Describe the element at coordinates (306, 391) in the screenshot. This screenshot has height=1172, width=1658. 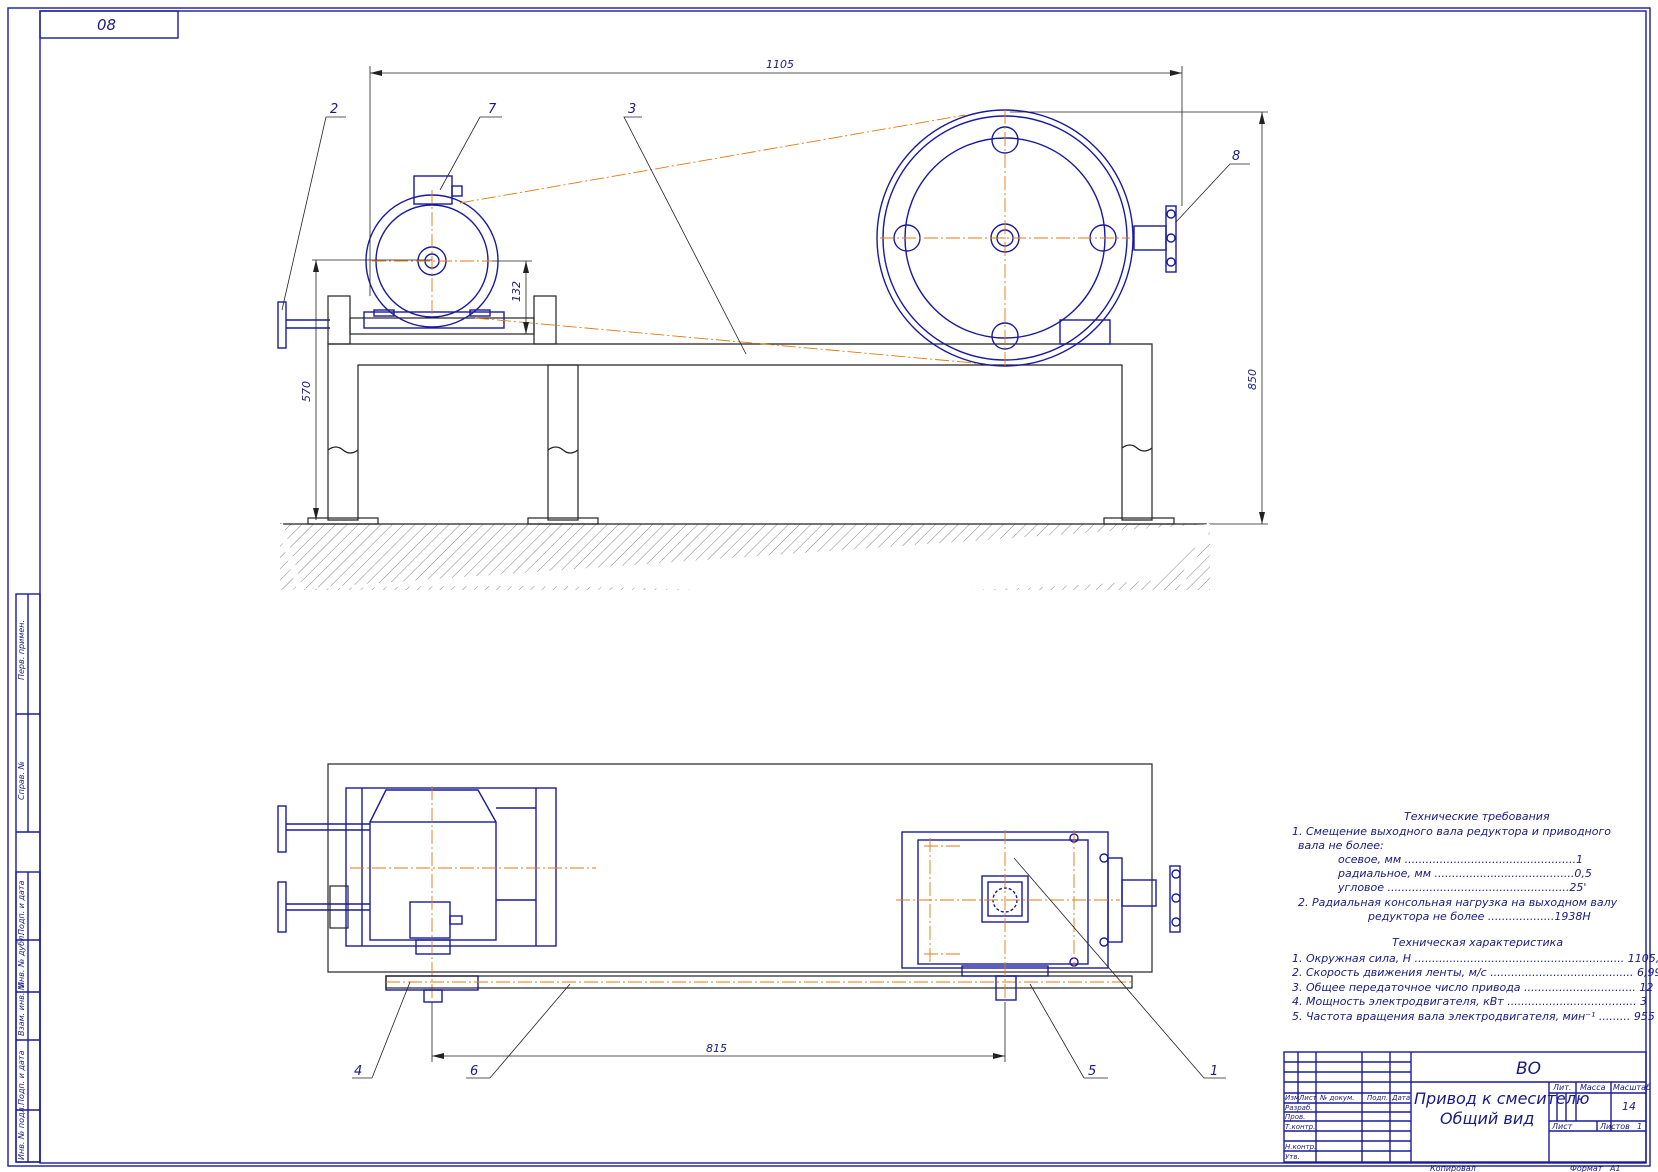
I see `dim-570: 570` at that location.